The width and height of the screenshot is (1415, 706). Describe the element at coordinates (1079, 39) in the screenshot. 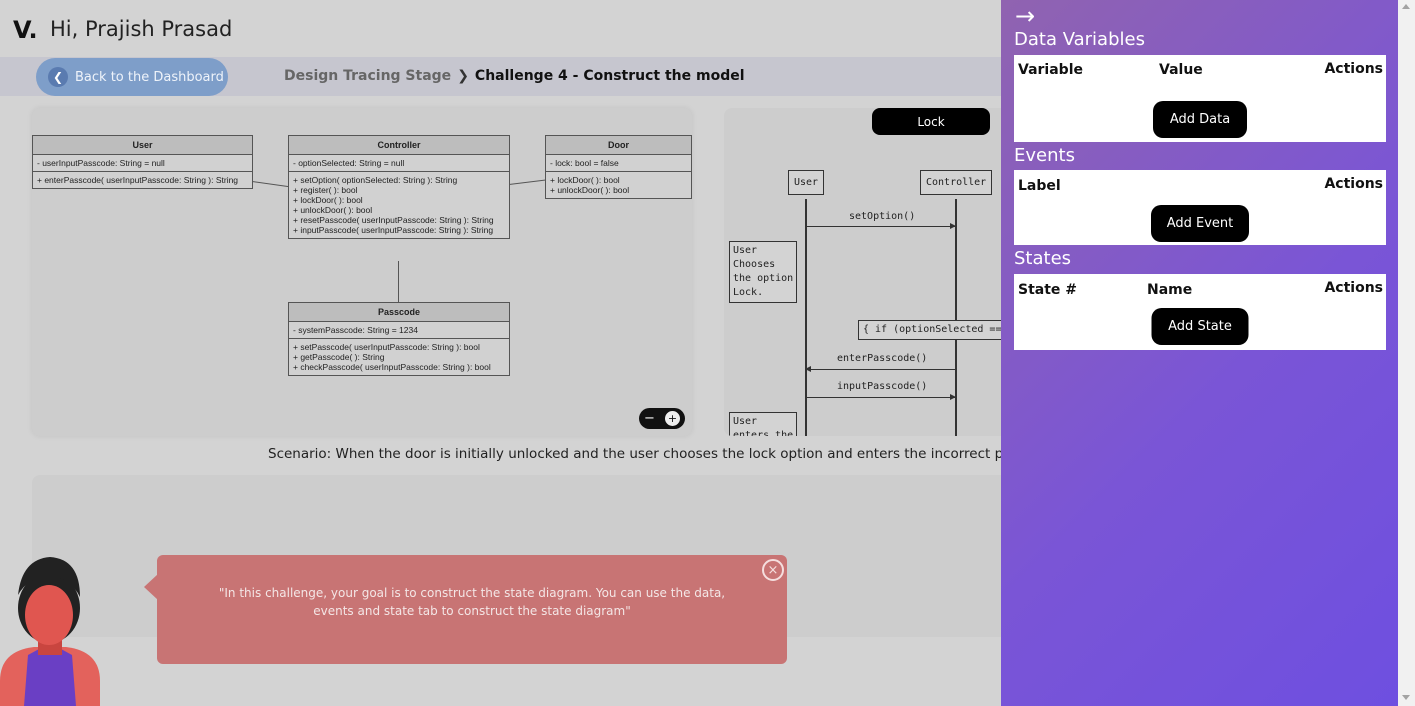

I see `data-variables-title: Data Variables` at that location.